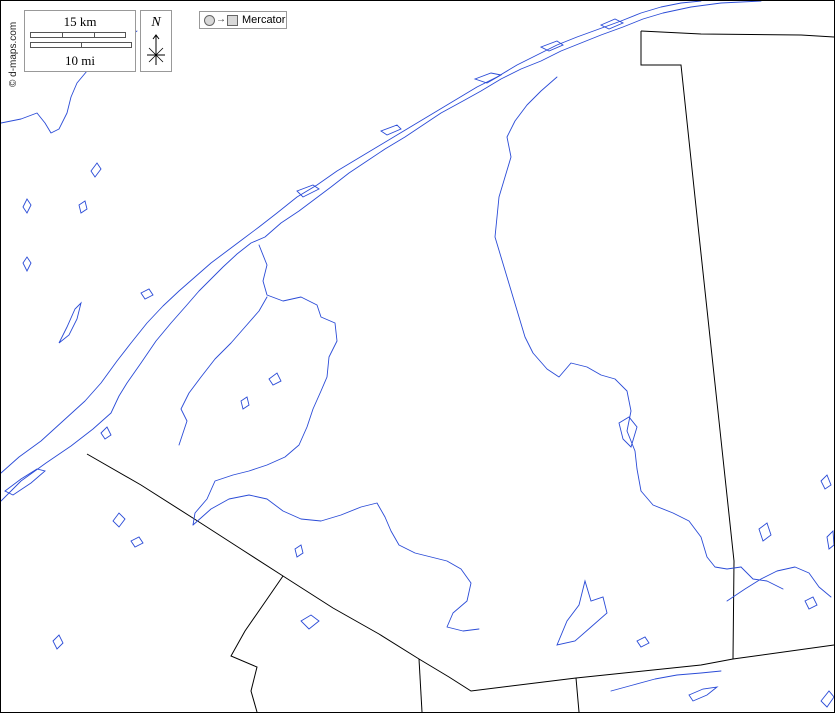 This screenshot has width=835, height=713. I want to click on scale-km-bar, so click(78, 35).